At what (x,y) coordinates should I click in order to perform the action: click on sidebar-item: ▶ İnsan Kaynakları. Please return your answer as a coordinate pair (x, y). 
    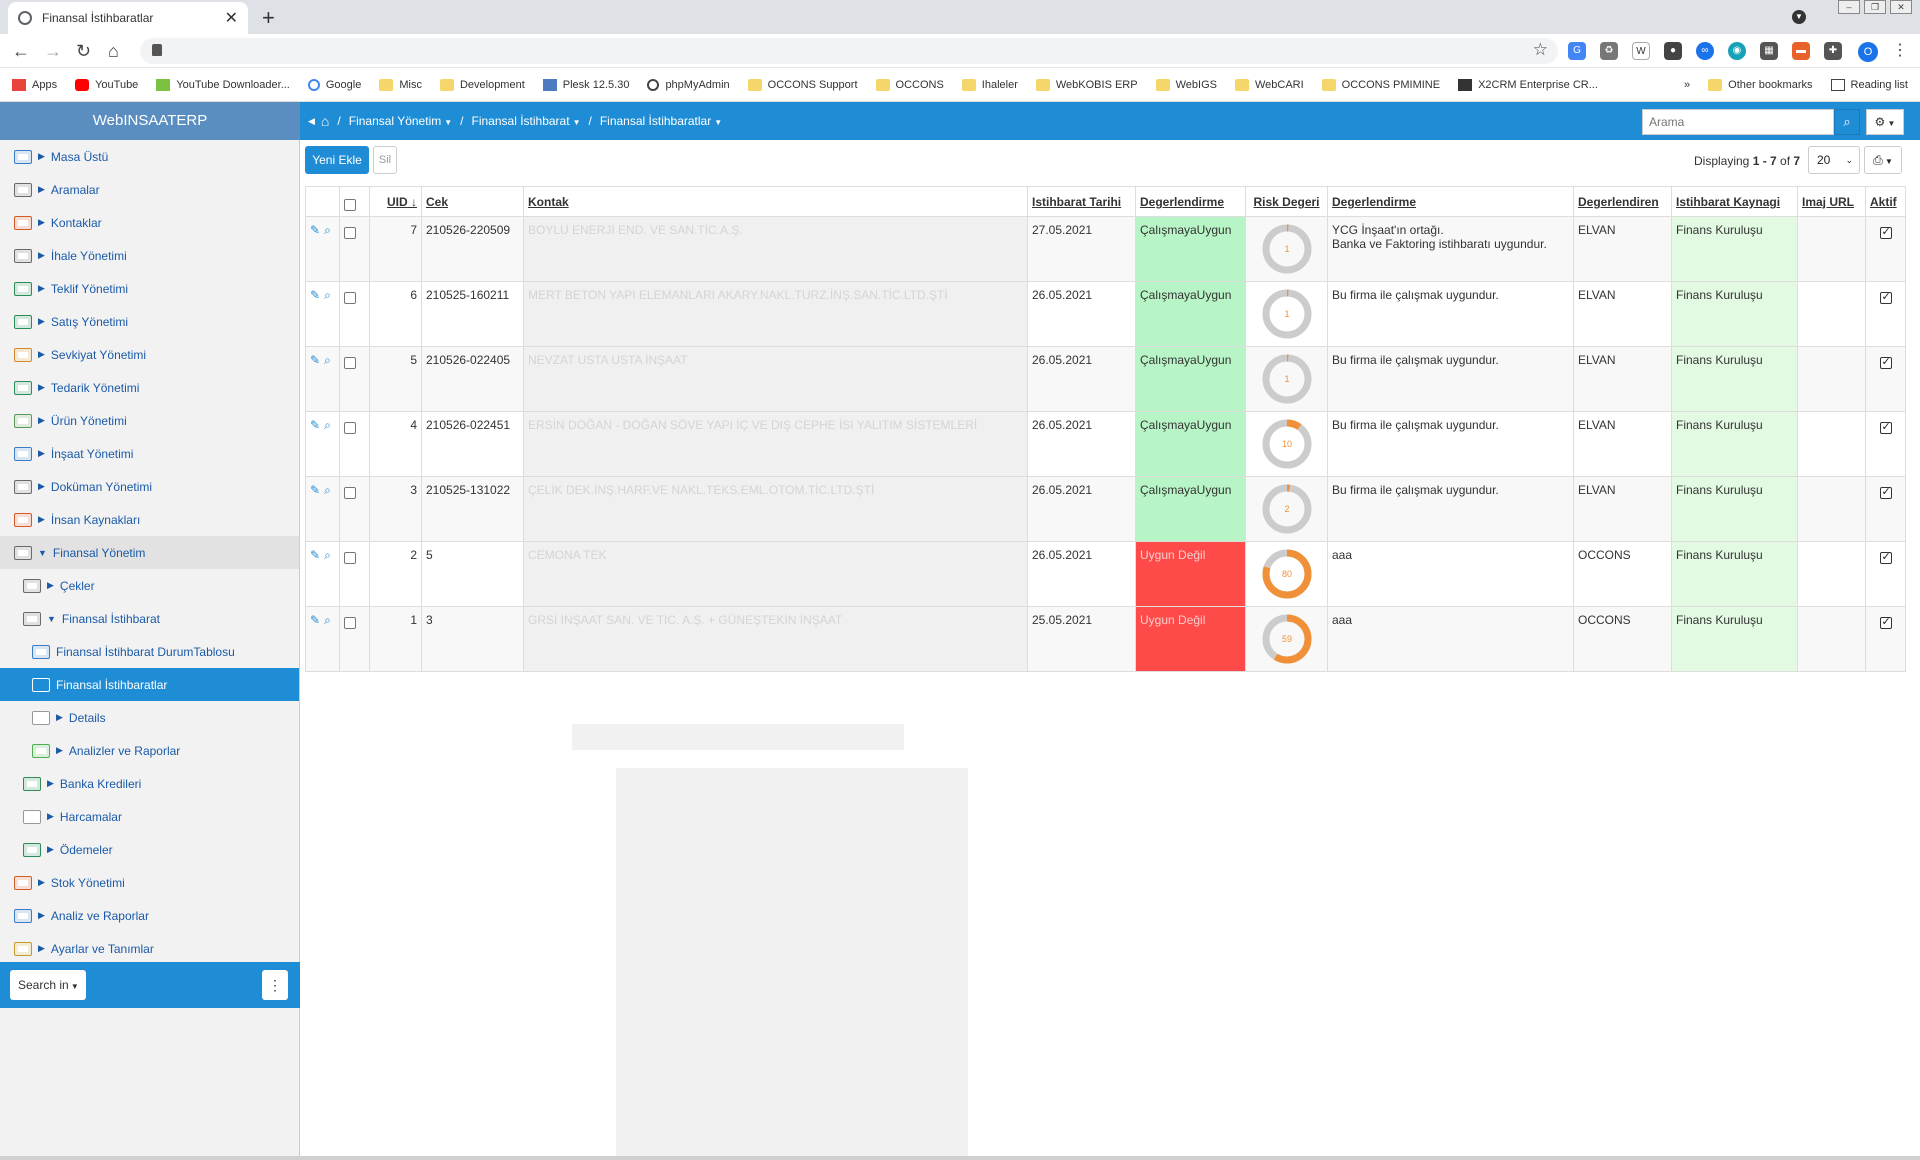
    Looking at the image, I should click on (149, 519).